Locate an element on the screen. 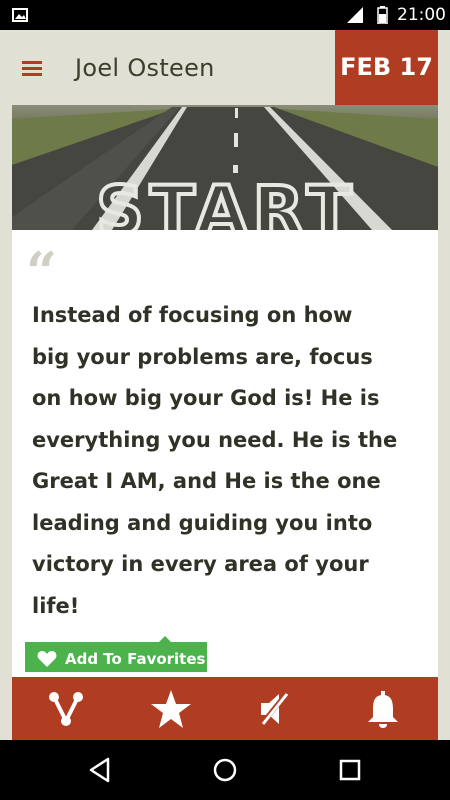  quote-line: Great I AM, and He is the one is located at coordinates (206, 481).